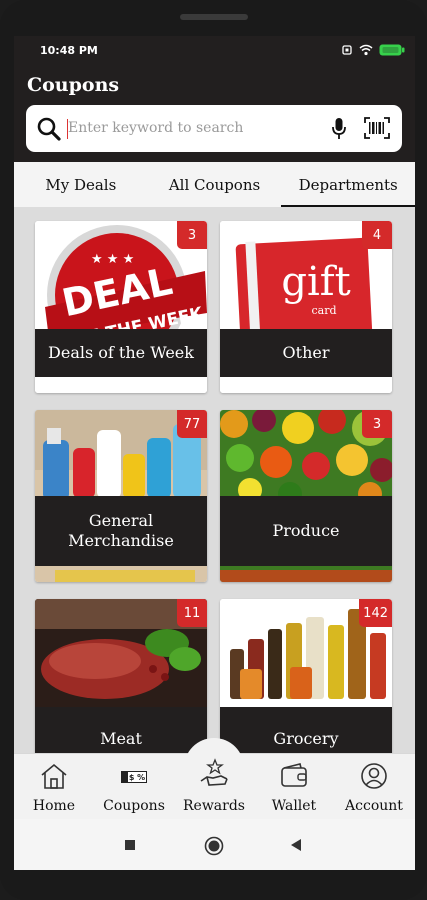 The height and width of the screenshot is (900, 427). Describe the element at coordinates (121, 353) in the screenshot. I see `department-label: Deals of the Week` at that location.